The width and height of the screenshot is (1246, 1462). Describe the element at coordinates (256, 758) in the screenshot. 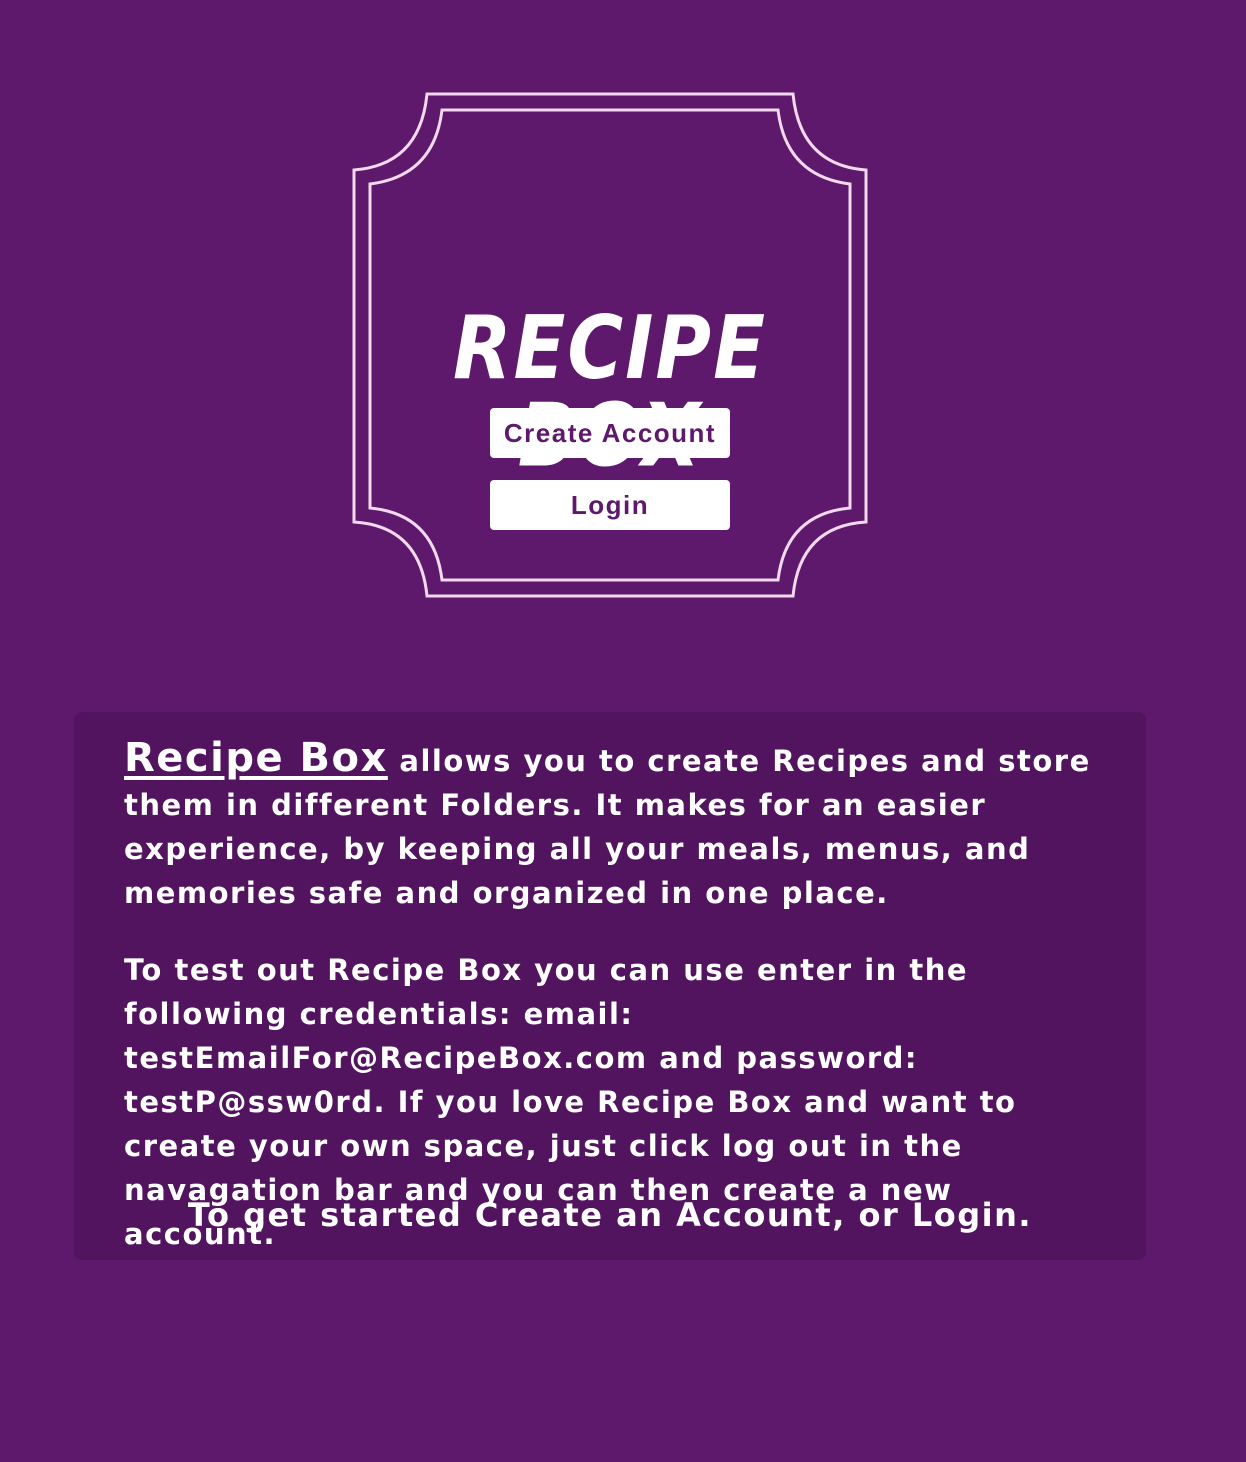

I see `brand-name: Recipe Box` at that location.